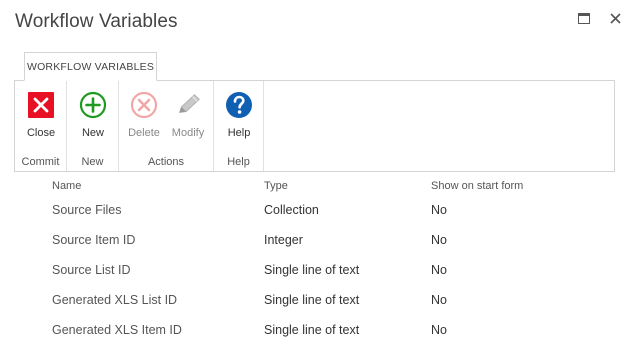  I want to click on tab-workflow-variables: WORKFLOW VARIABLES, so click(90, 66).